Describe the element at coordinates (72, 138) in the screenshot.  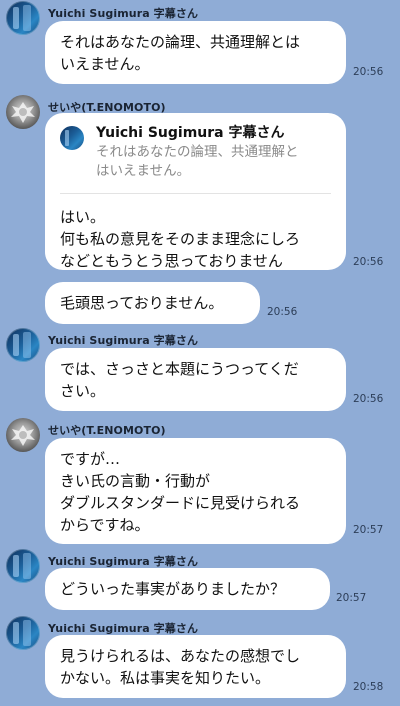
I see `quote-avatar-icon` at that location.